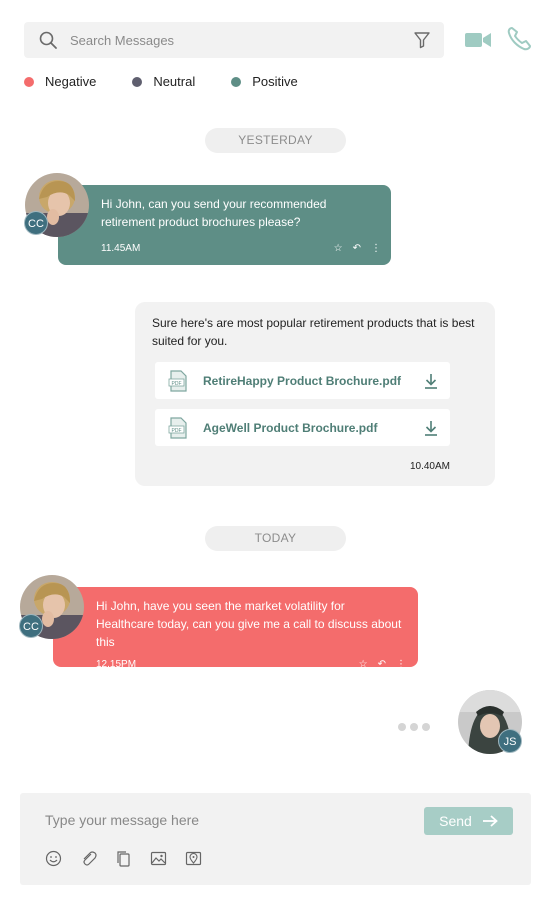 The height and width of the screenshot is (922, 551). Describe the element at coordinates (275, 538) in the screenshot. I see `date-divider-today: TODAY` at that location.